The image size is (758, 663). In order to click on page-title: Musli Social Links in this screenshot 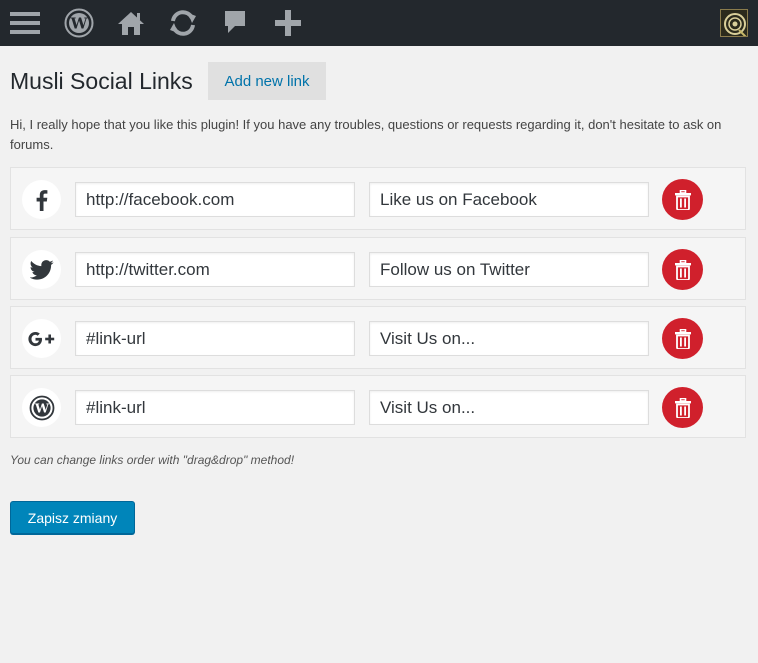, I will do `click(101, 81)`.